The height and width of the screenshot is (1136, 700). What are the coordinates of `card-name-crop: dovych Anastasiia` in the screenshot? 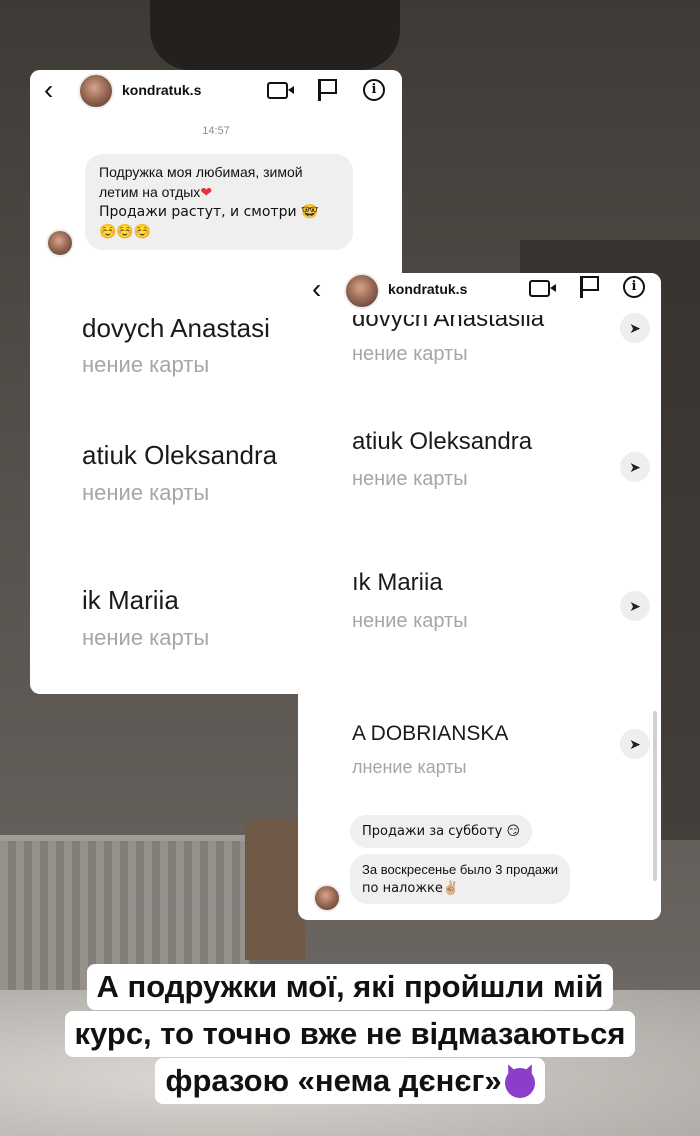 It's located at (448, 325).